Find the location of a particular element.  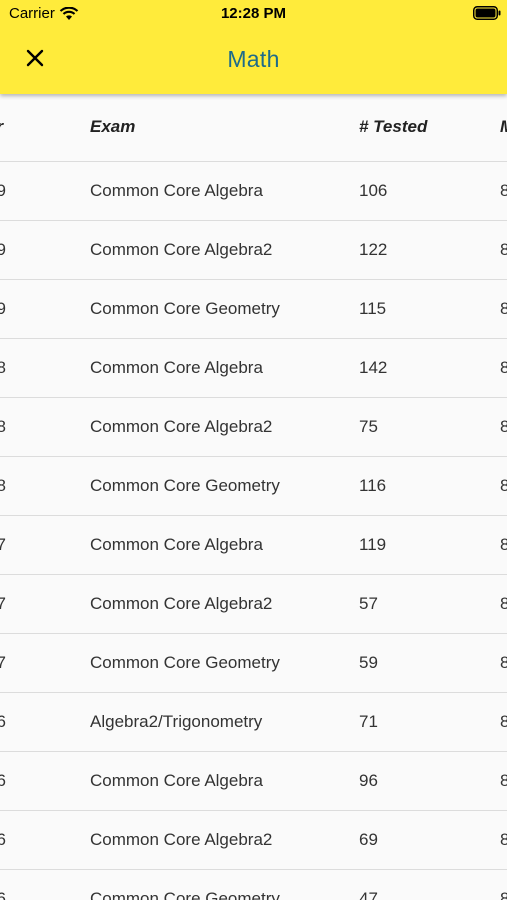

table-row: 18 Common Core Algebra 142 8 is located at coordinates (253, 368).